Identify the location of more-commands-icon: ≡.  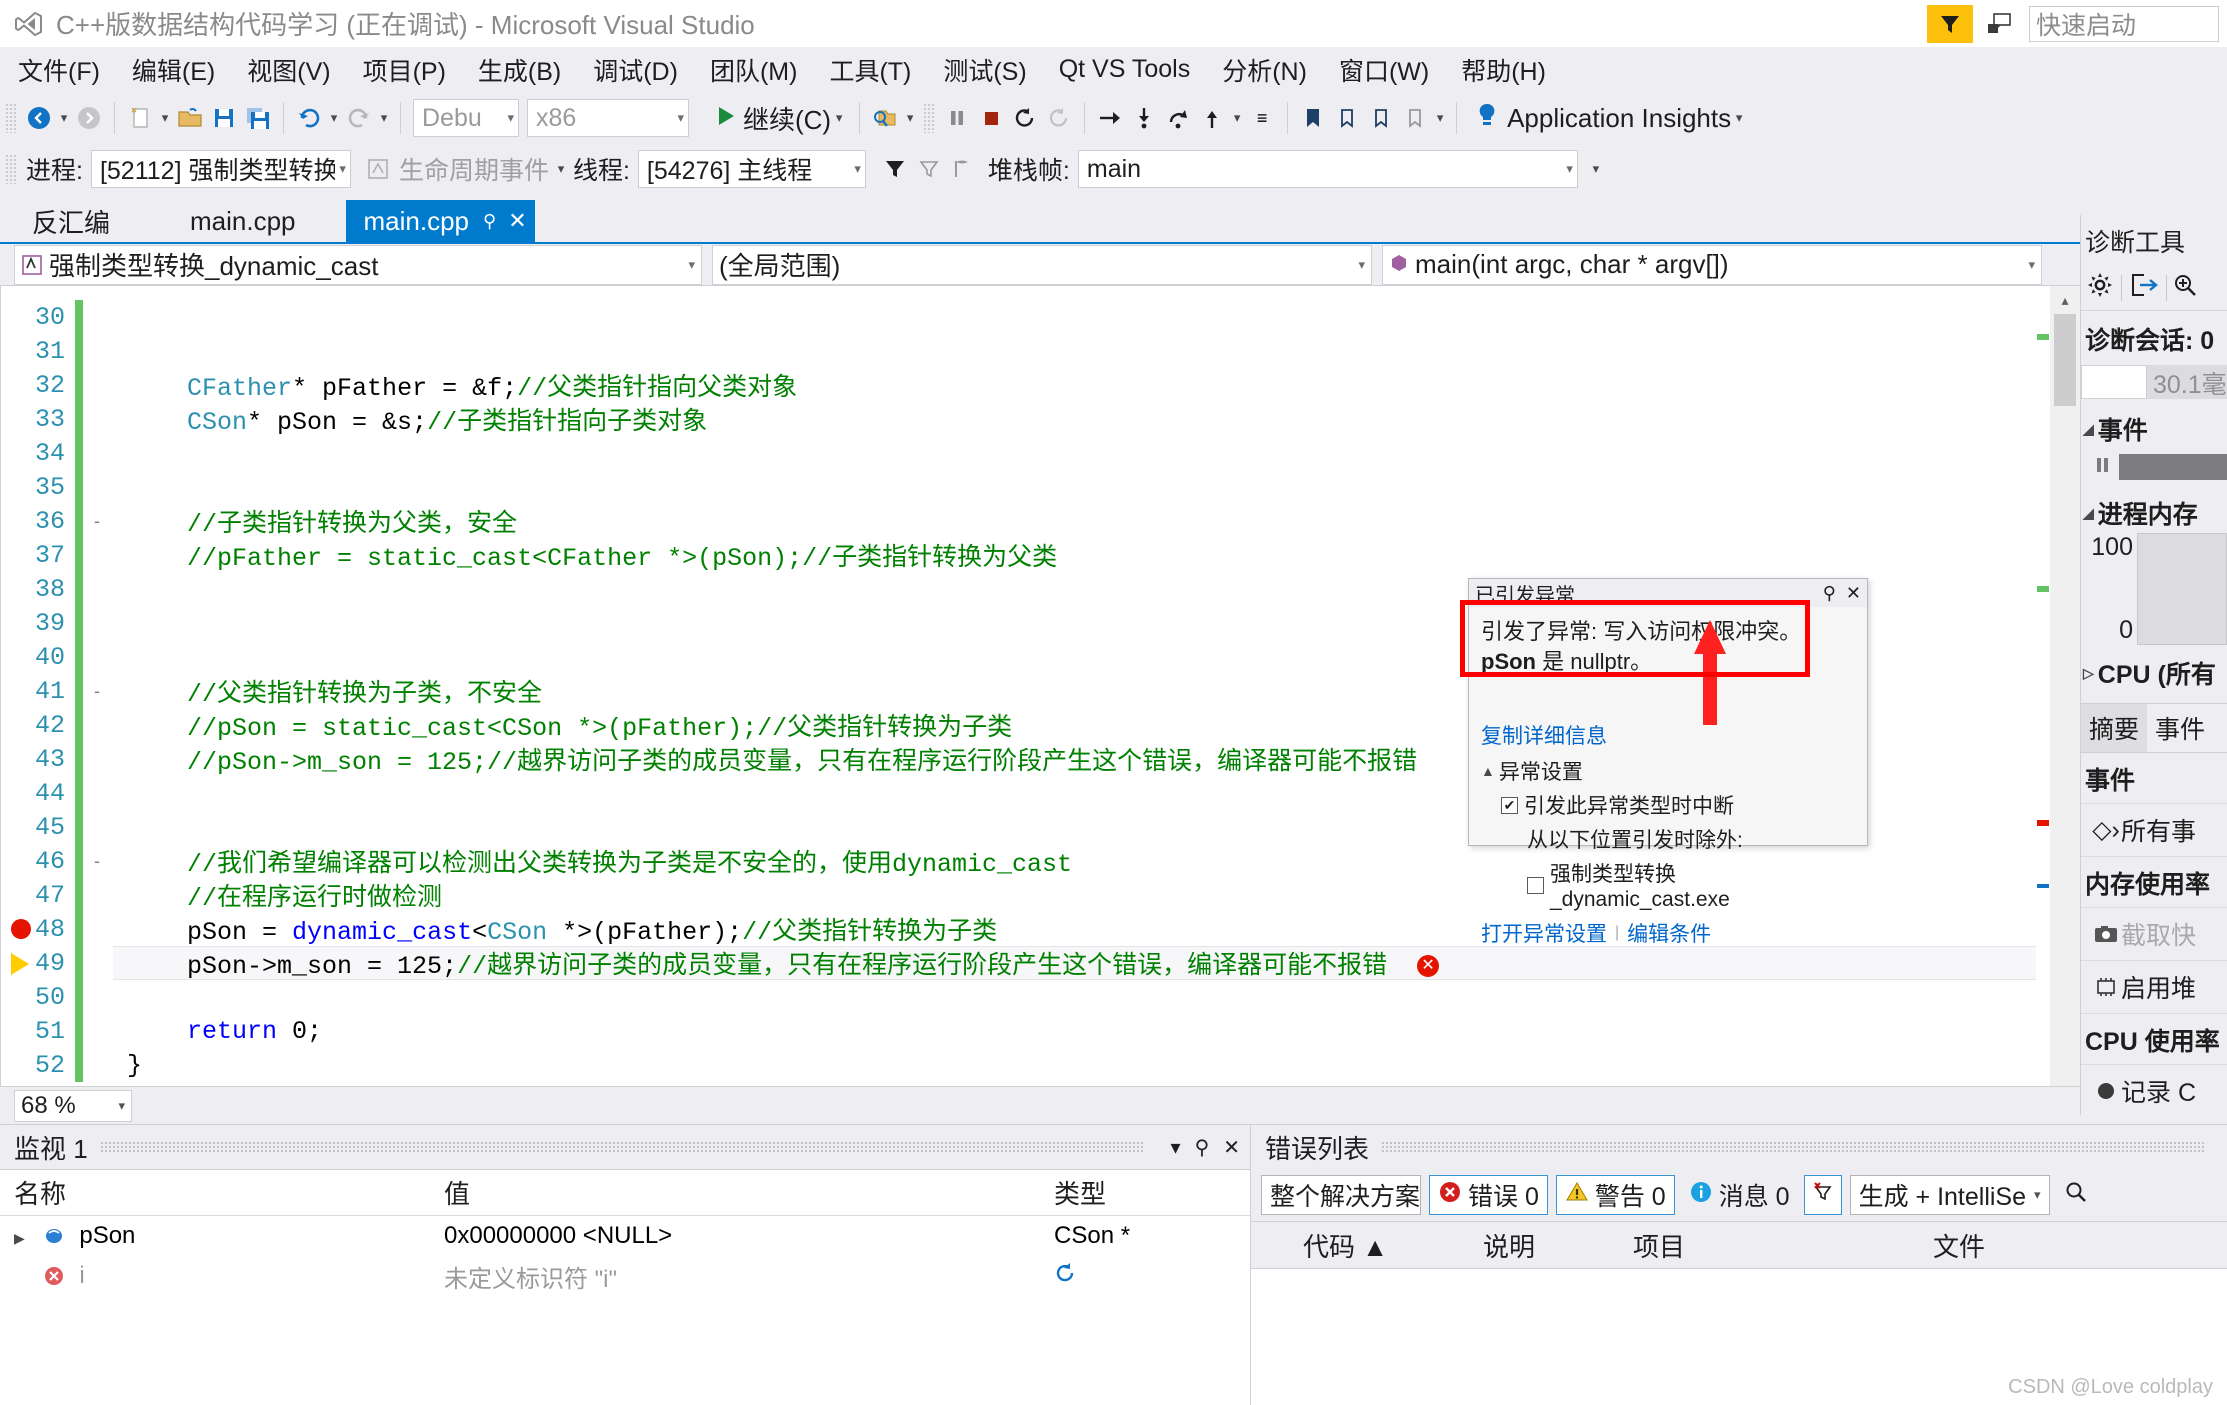
(1262, 118).